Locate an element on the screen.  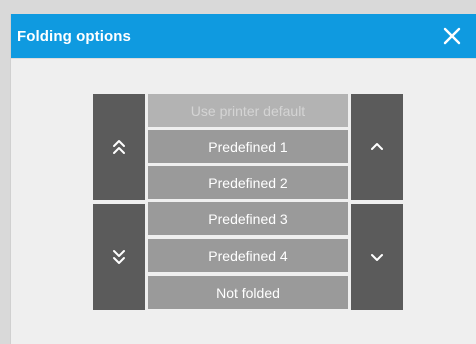
double-chevron-down-icon is located at coordinates (119, 257).